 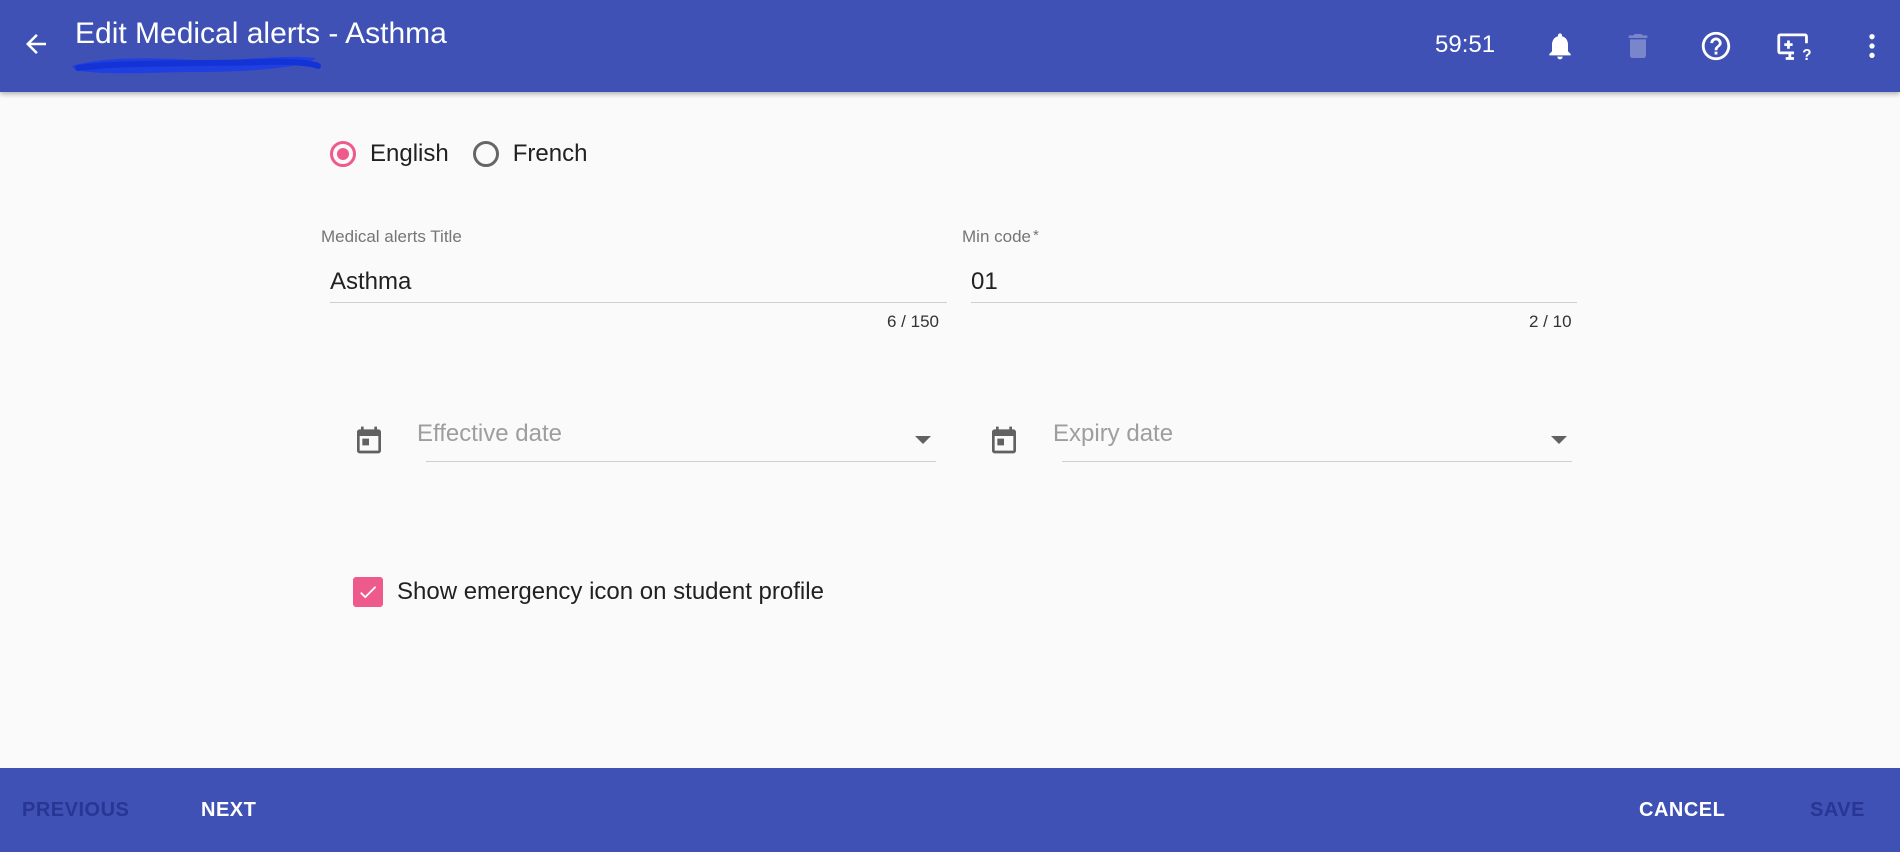 What do you see at coordinates (489, 434) in the screenshot?
I see `effective-date-input: Effective date` at bounding box center [489, 434].